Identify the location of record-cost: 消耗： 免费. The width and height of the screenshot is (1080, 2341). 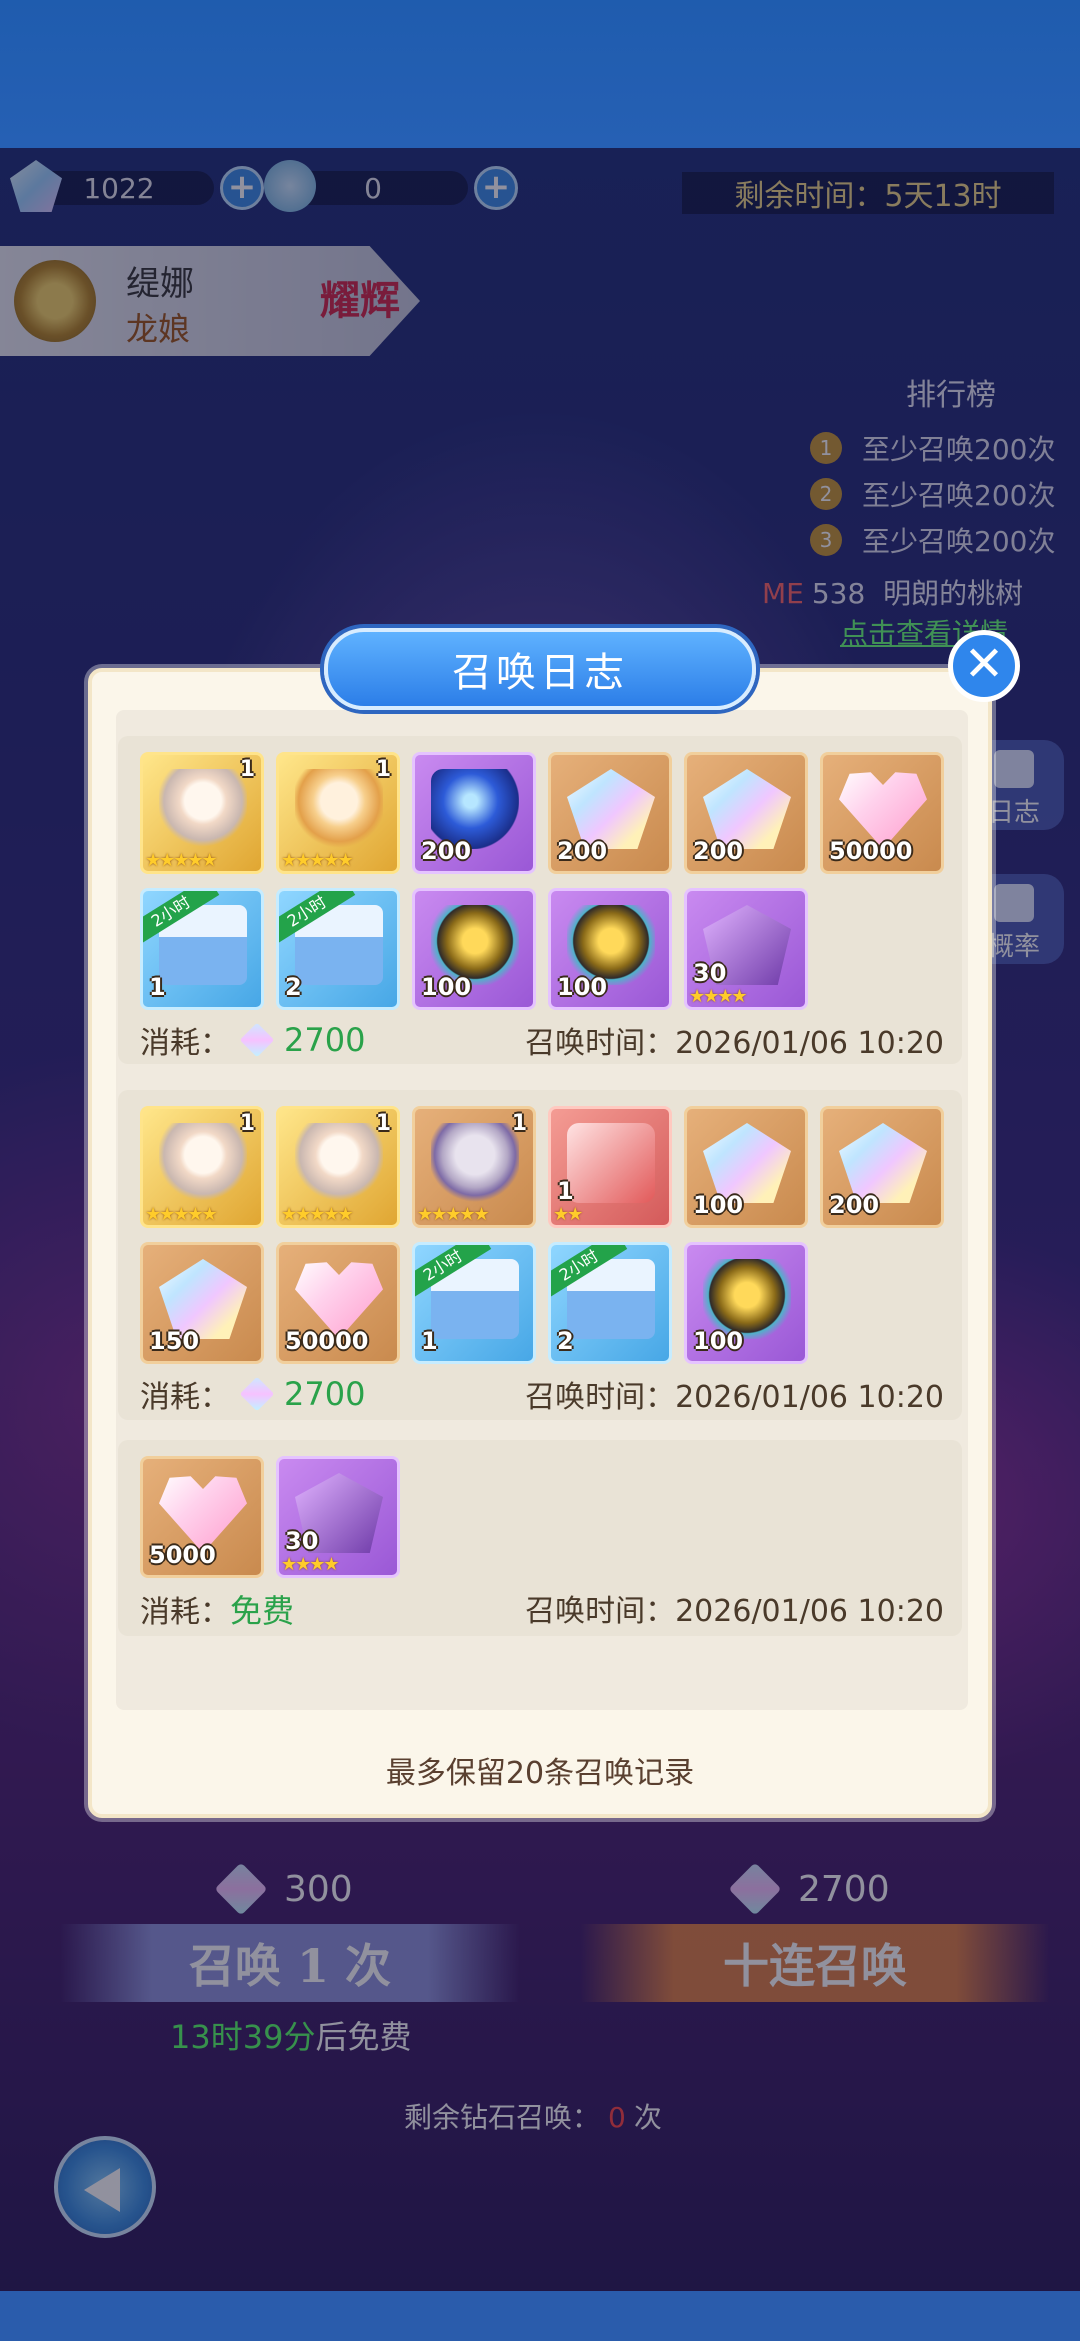
(217, 1609).